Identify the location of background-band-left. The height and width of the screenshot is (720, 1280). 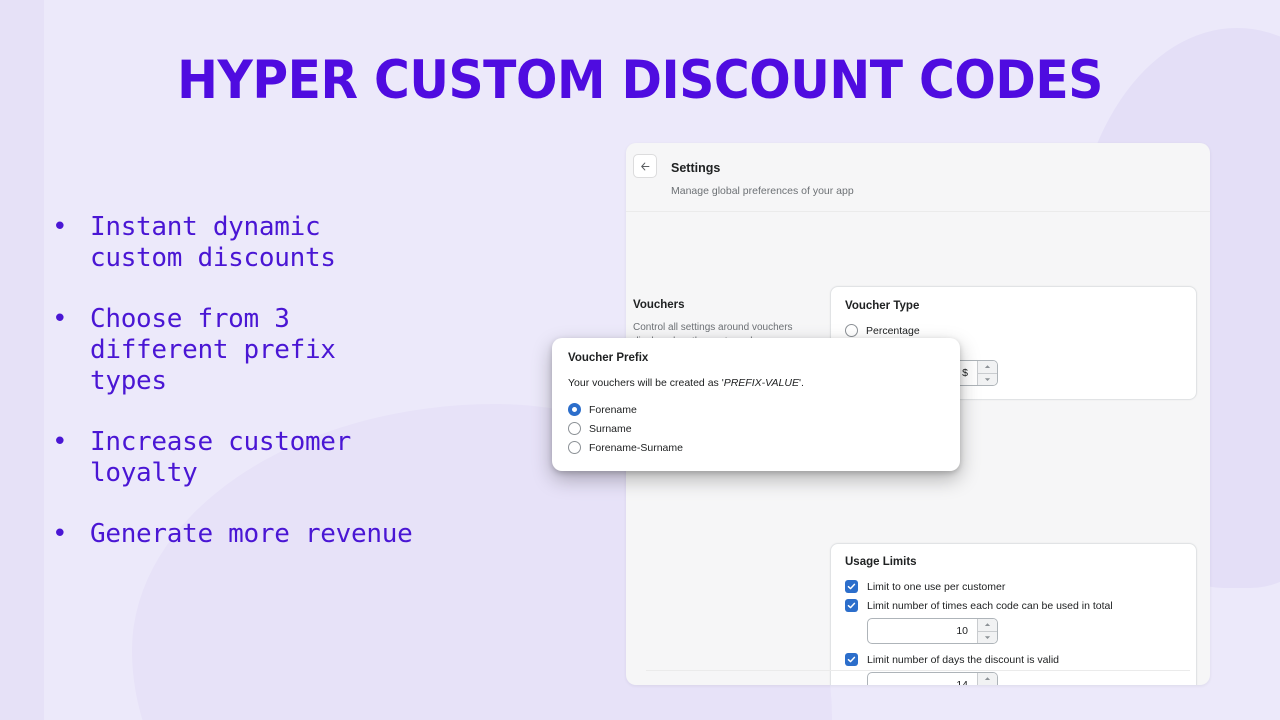
(22, 360).